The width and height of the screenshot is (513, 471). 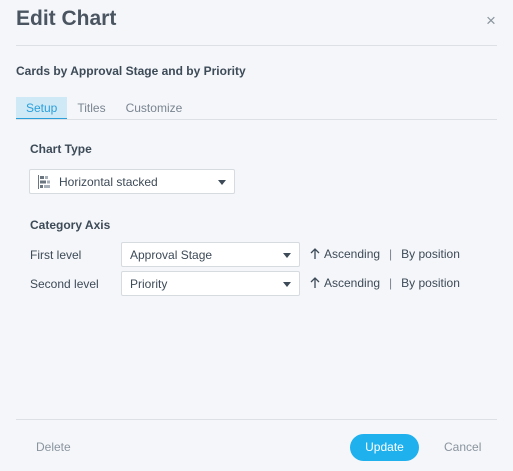 What do you see at coordinates (385, 283) in the screenshot?
I see `second-level-sort: Ascending | By position` at bounding box center [385, 283].